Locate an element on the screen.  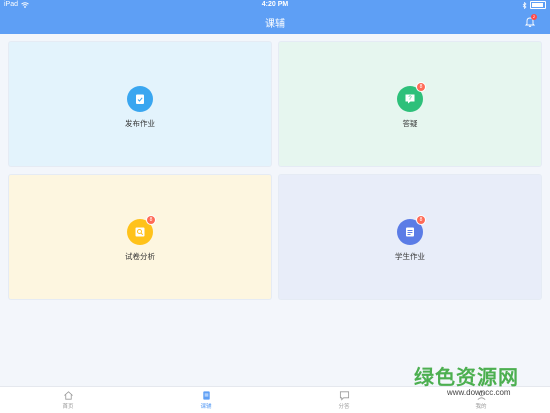
clipboard-check-icon is located at coordinates (140, 99).